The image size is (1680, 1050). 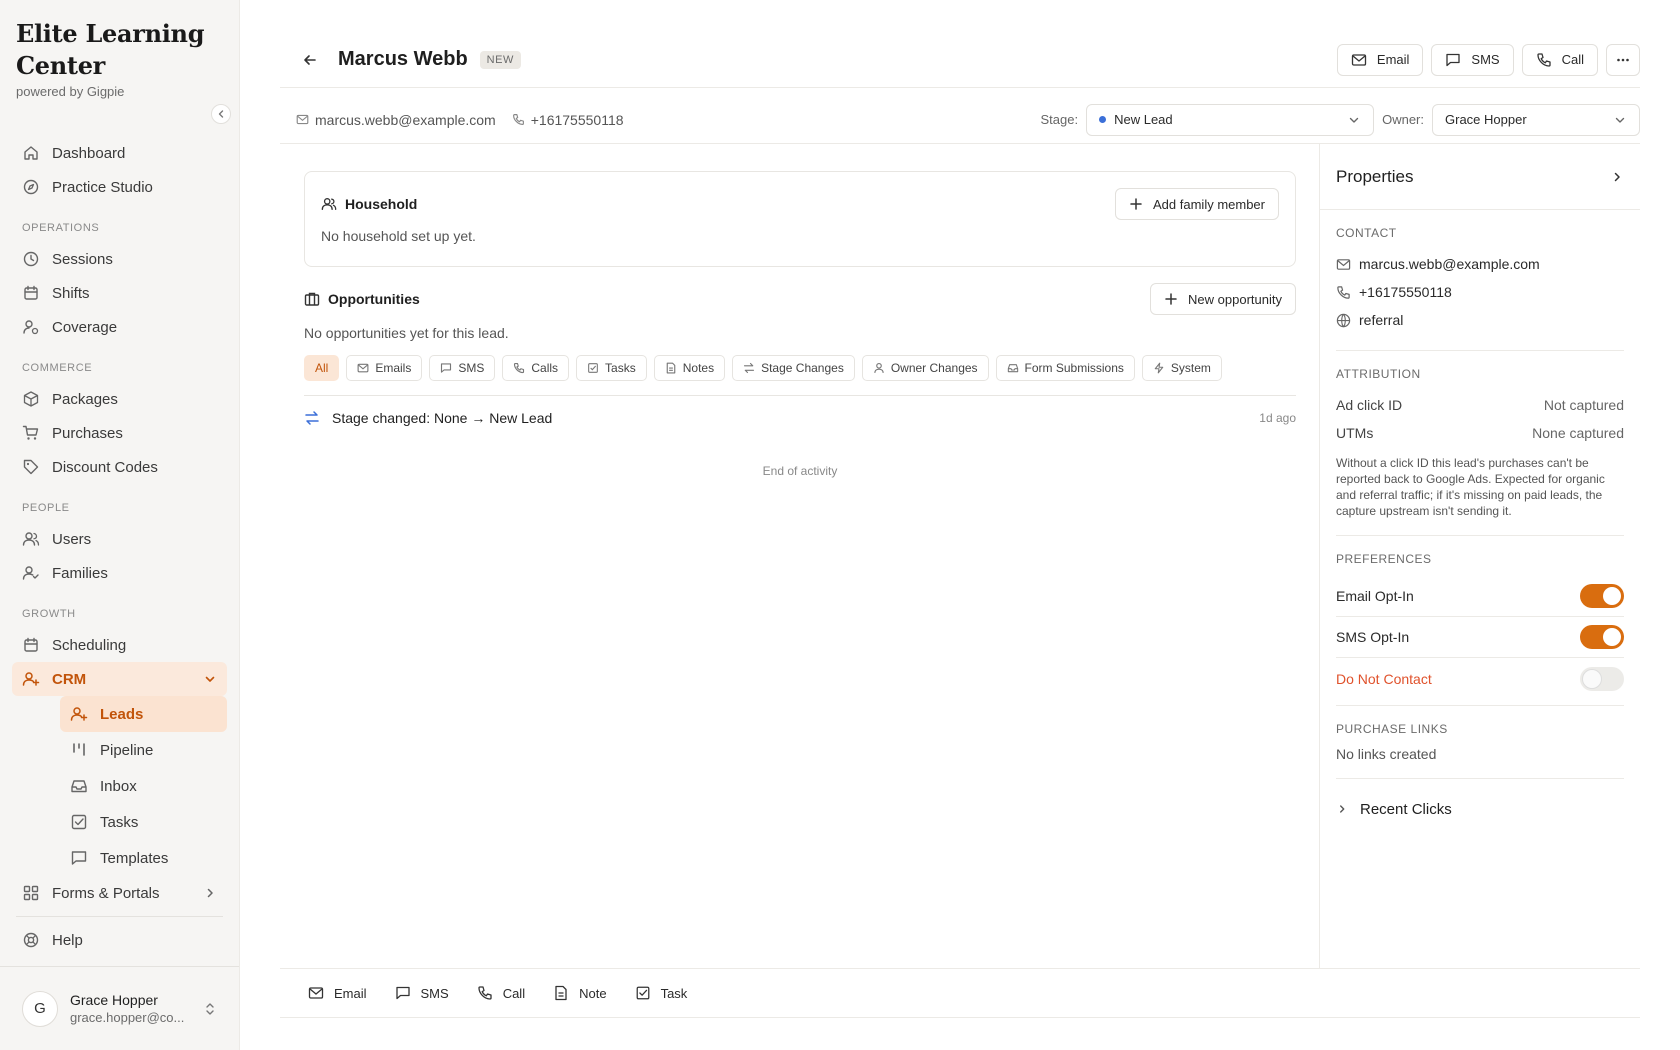 I want to click on compose-email-label: Email, so click(x=350, y=993).